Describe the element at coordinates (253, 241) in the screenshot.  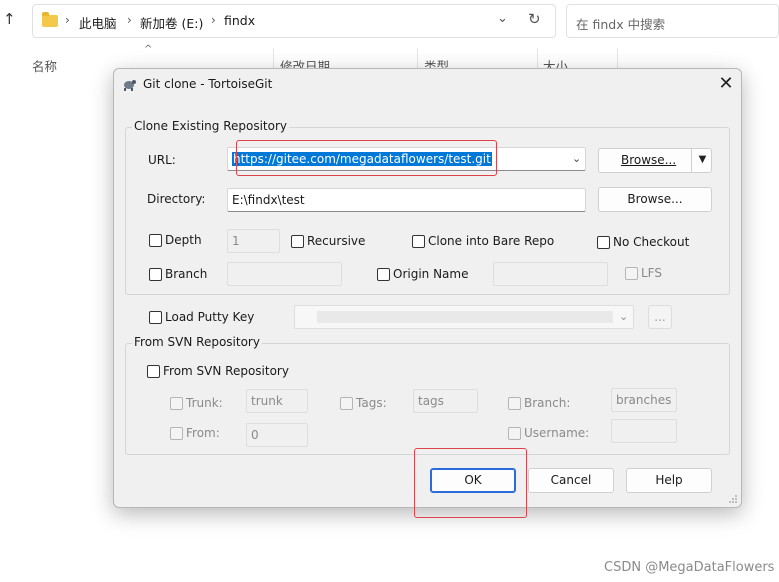
I see `depth-input: 1` at that location.